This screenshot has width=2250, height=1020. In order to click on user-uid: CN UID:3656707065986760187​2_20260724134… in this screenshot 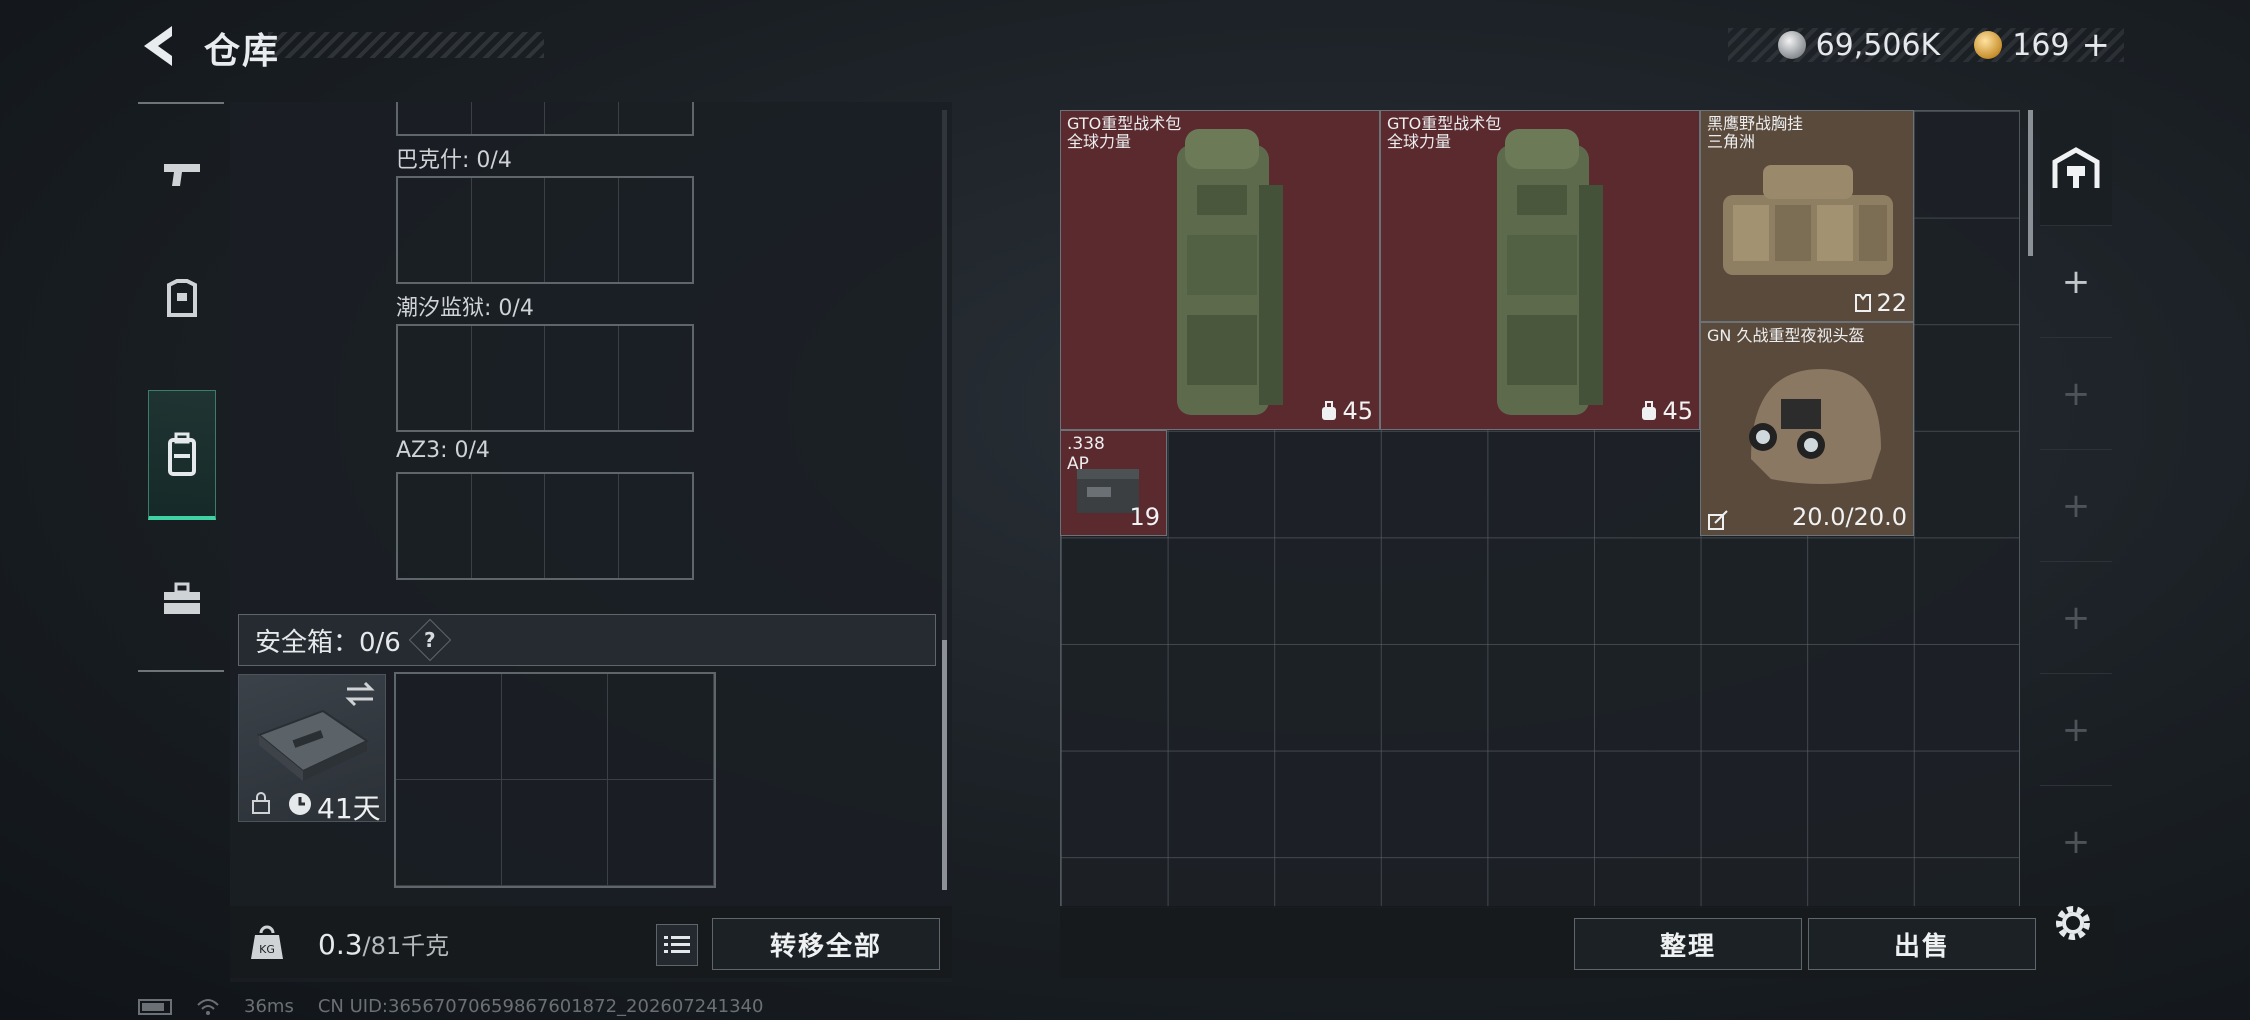, I will do `click(540, 1006)`.